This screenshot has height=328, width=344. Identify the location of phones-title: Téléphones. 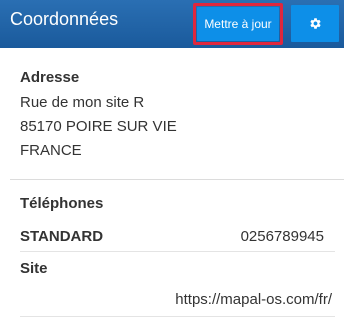
(62, 203).